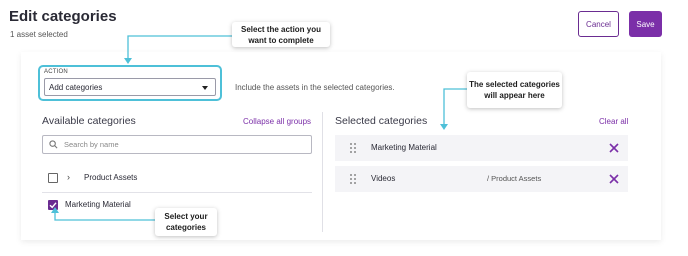  What do you see at coordinates (186, 222) in the screenshot?
I see `callout-categories: Select your categories` at bounding box center [186, 222].